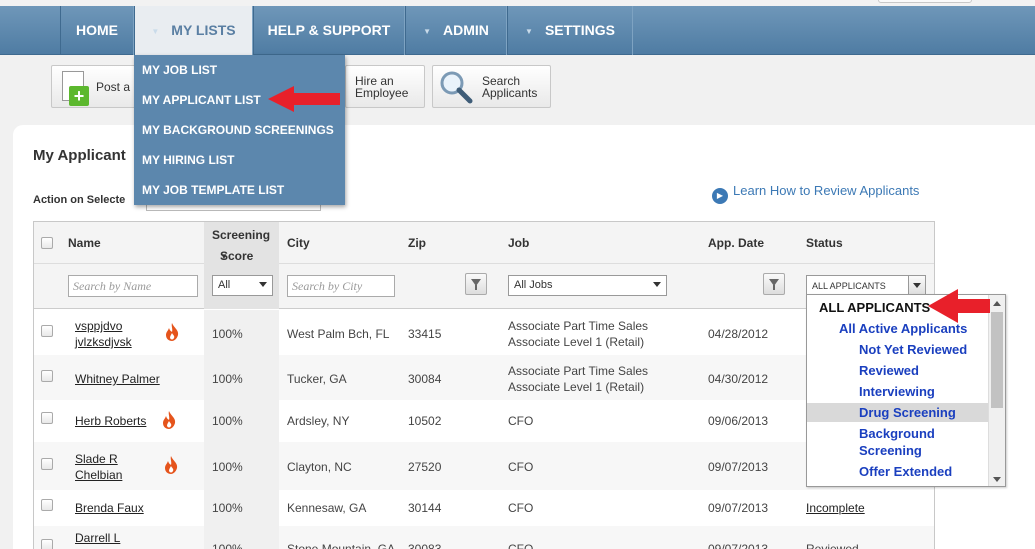 This screenshot has height=549, width=1035. Describe the element at coordinates (959, 306) in the screenshot. I see `annotation-arrow-icon` at that location.